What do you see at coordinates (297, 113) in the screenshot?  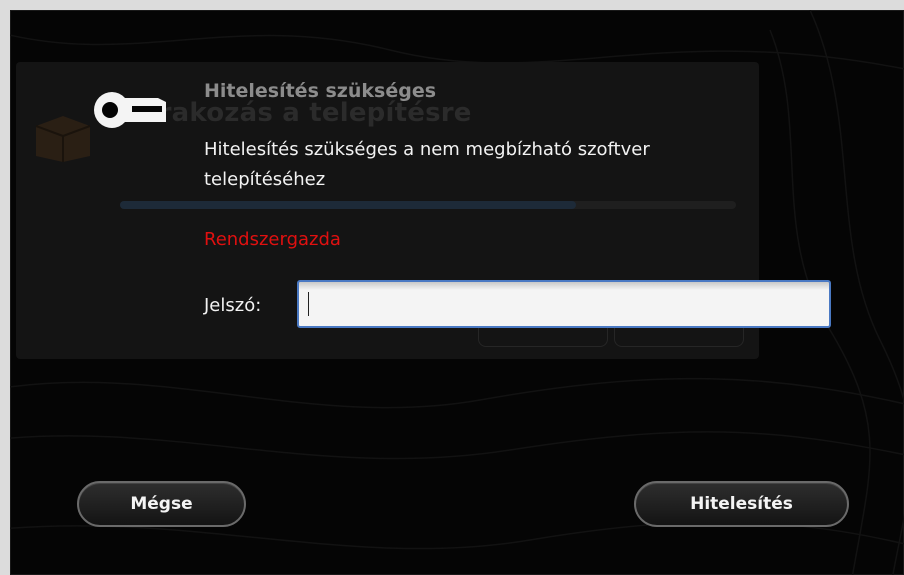 I see `background-window-title: Várakozás a telepítésre` at bounding box center [297, 113].